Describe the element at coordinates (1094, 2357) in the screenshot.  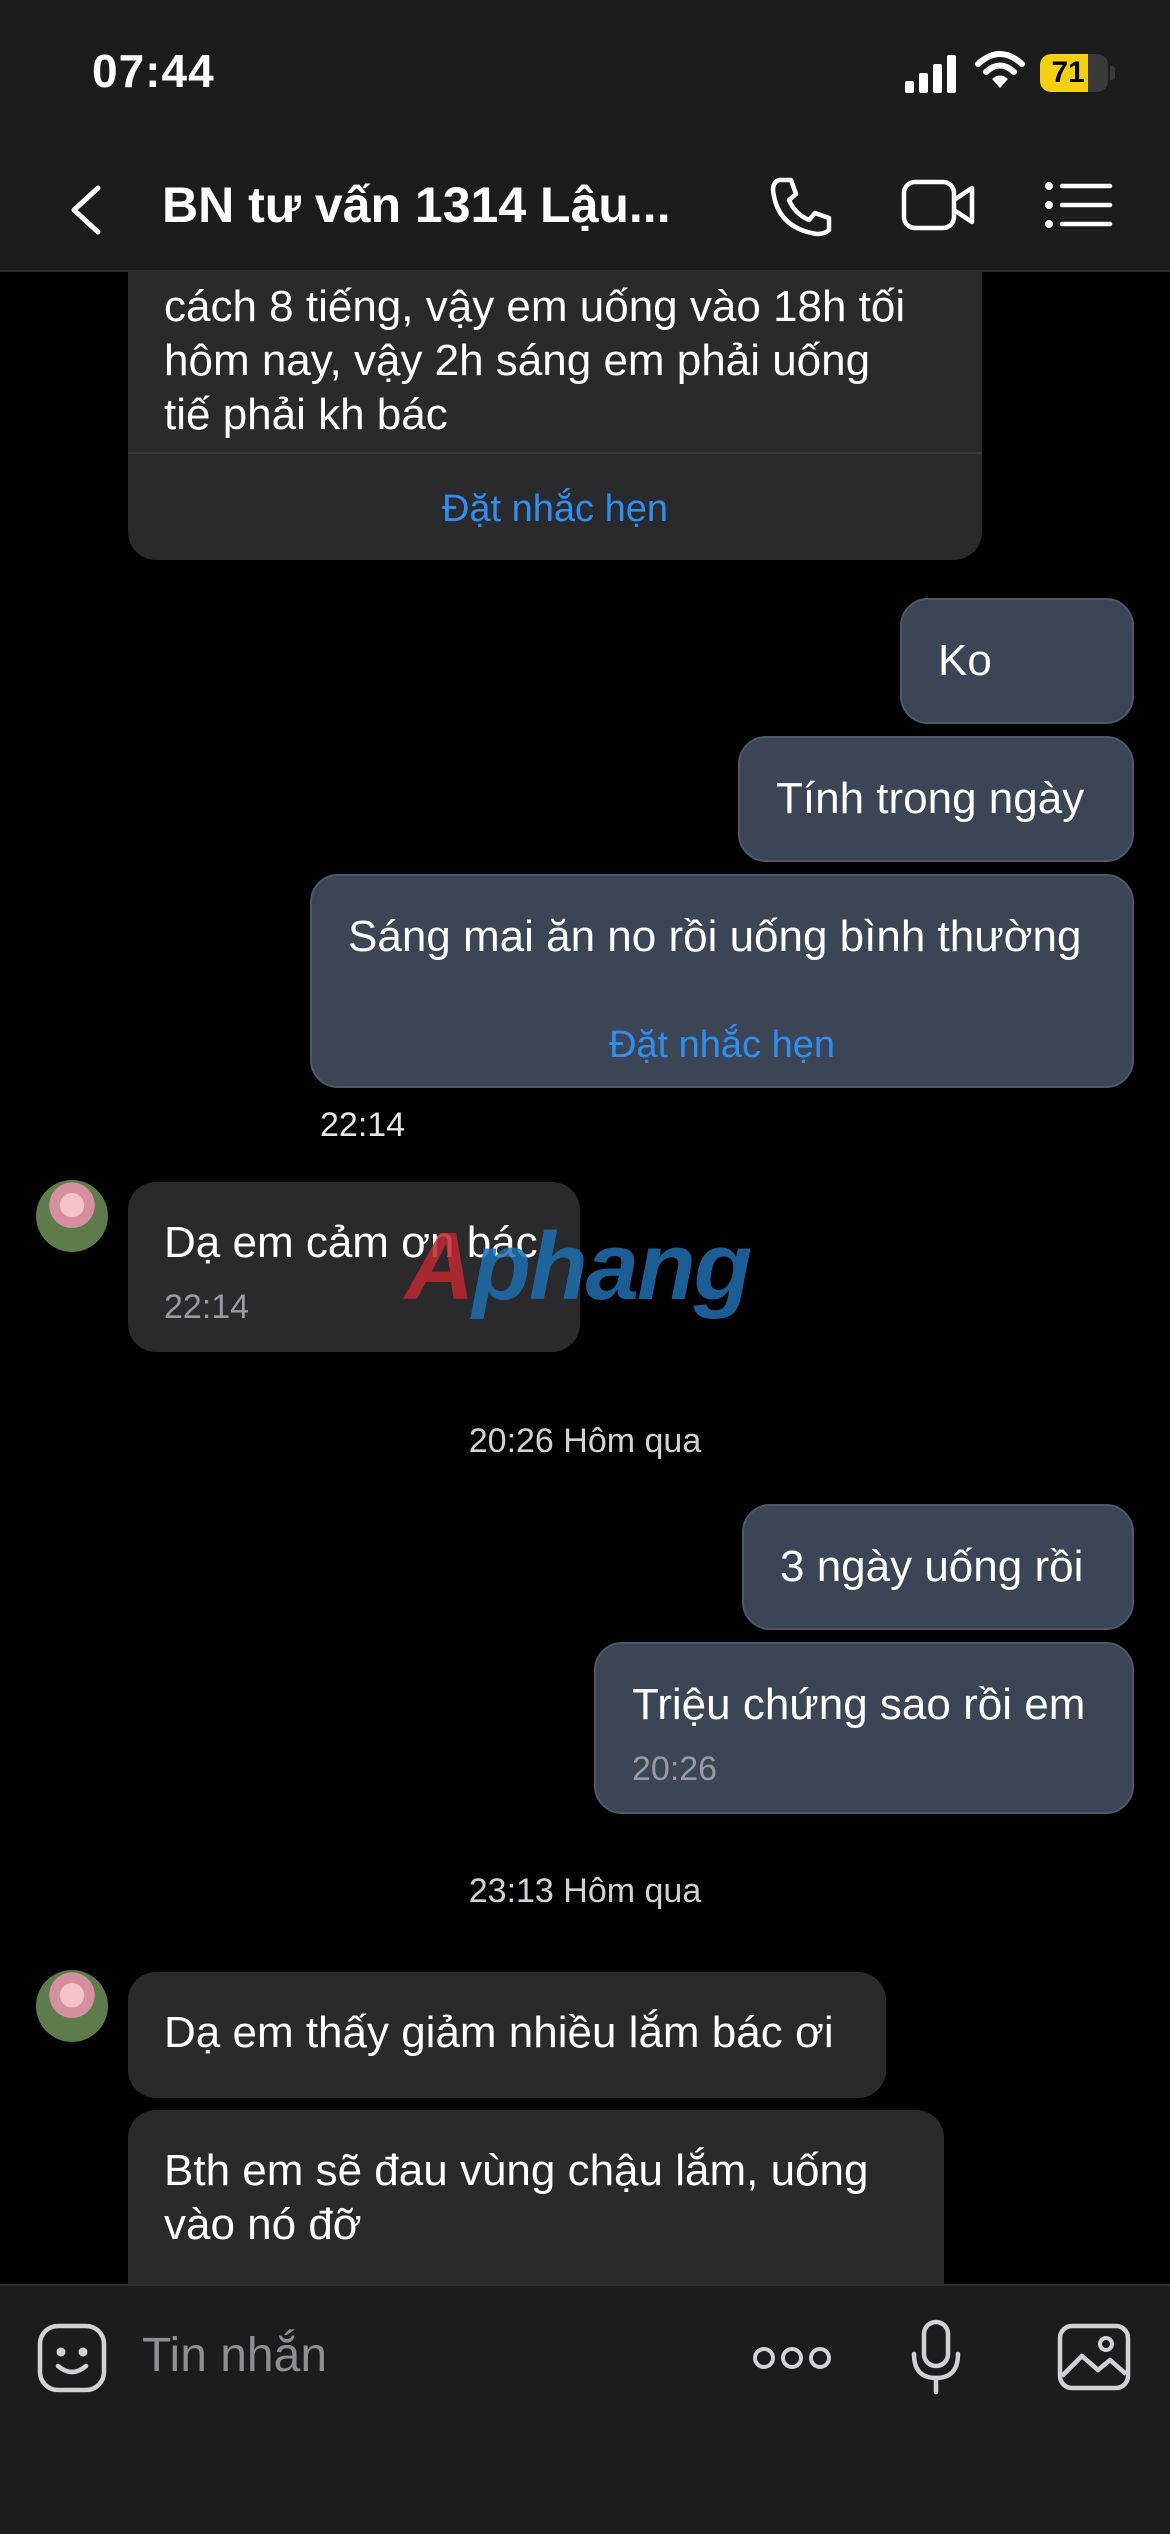
I see `image-icon` at that location.